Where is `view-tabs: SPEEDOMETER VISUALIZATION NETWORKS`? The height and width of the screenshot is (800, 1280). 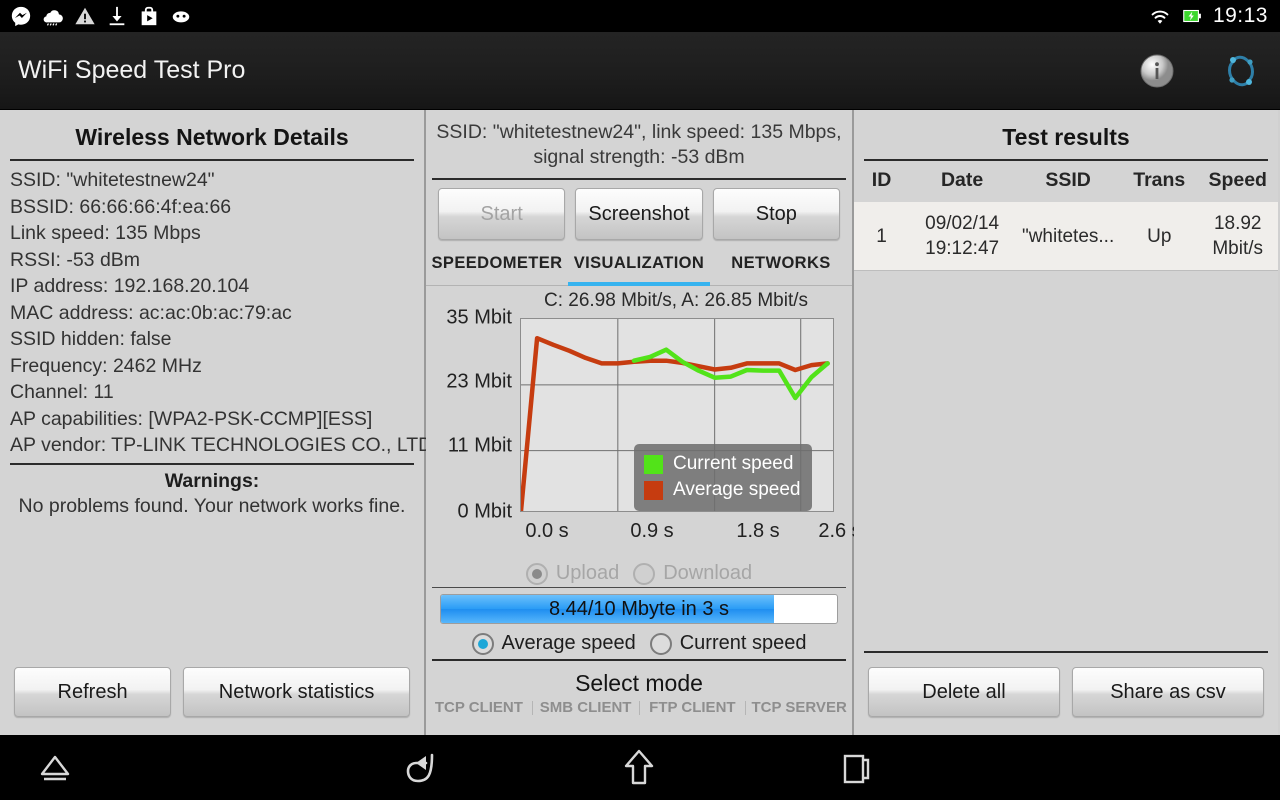
view-tabs: SPEEDOMETER VISUALIZATION NETWORKS is located at coordinates (639, 270).